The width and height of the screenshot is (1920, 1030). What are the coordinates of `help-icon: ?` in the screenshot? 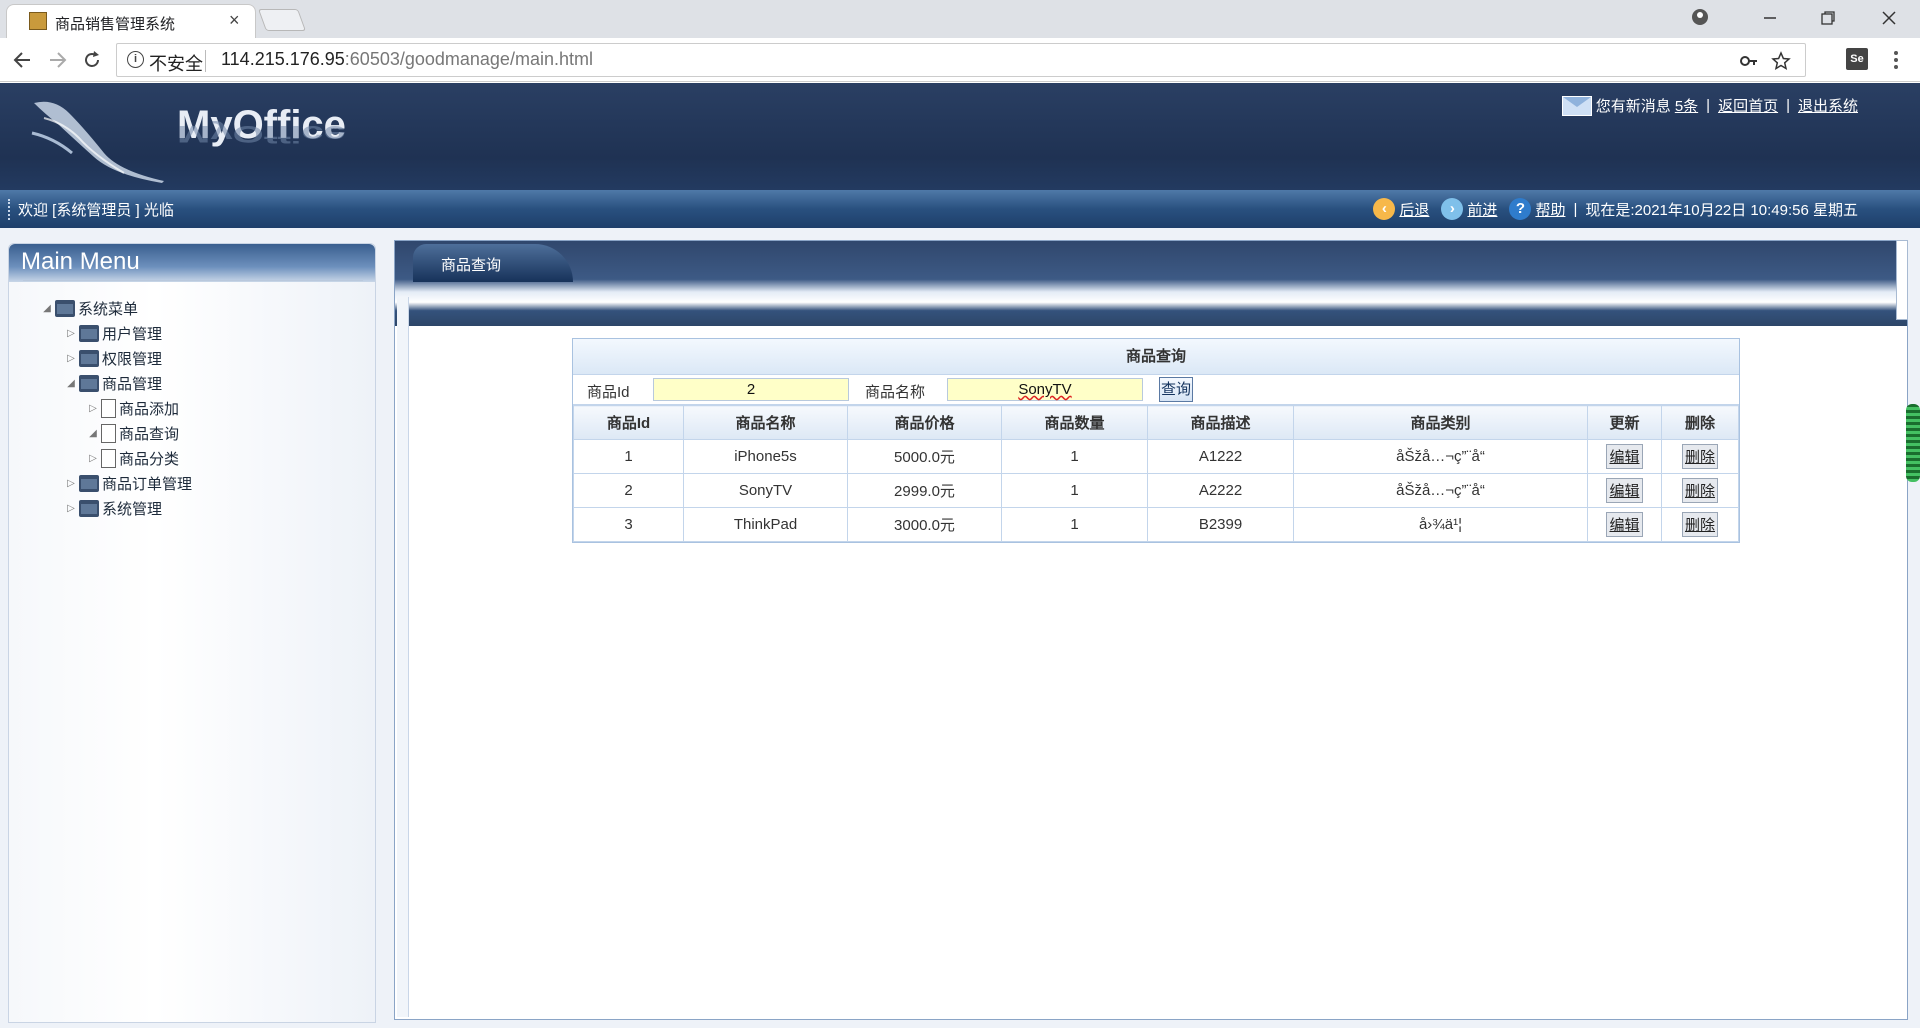 It's located at (1520, 209).